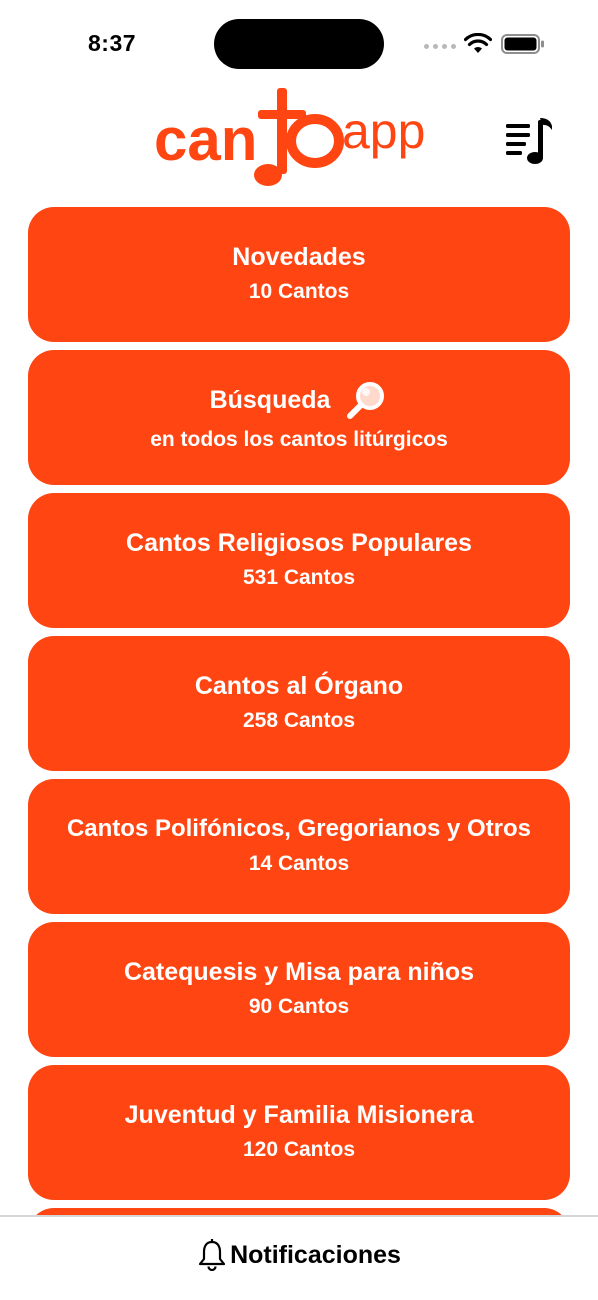 The height and width of the screenshot is (1300, 598). What do you see at coordinates (299, 971) in the screenshot?
I see `menu-item-title: Catequesis y Misa para niños` at bounding box center [299, 971].